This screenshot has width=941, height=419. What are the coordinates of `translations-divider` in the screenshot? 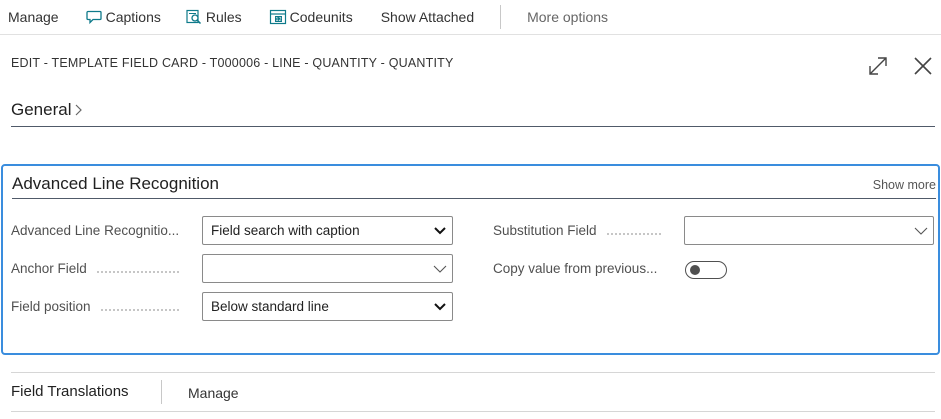 It's located at (161, 392).